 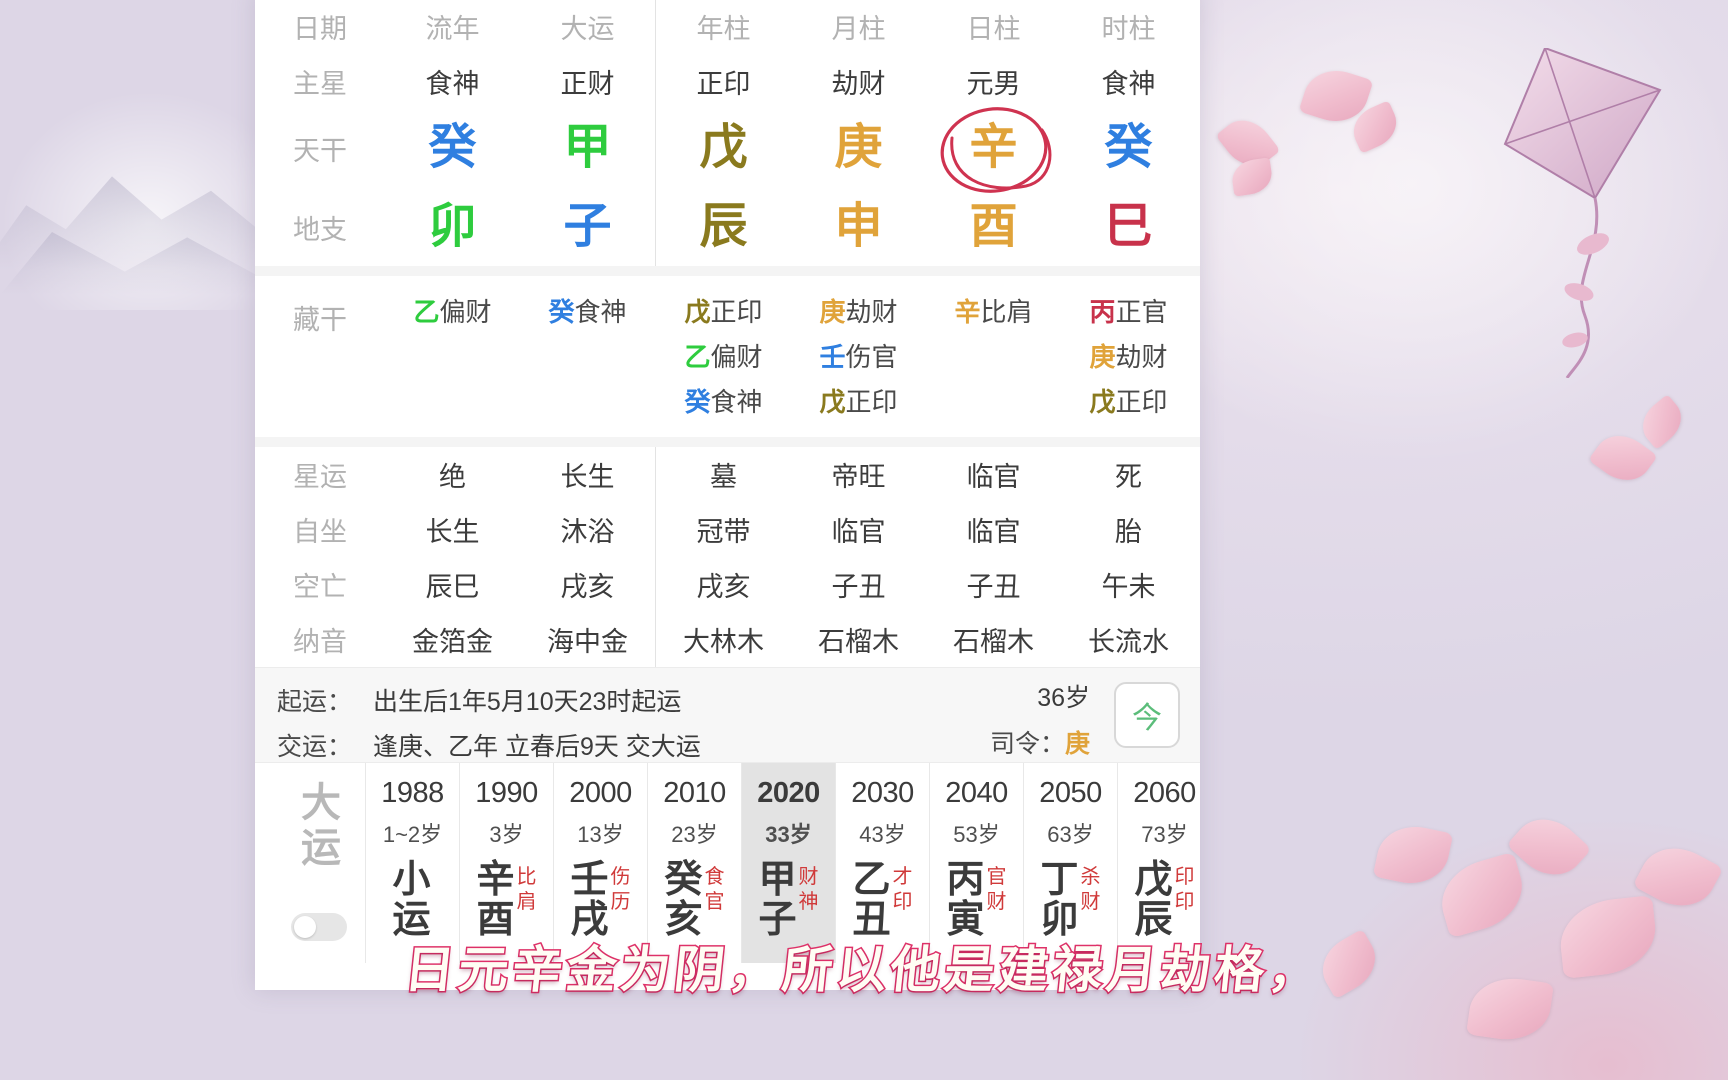 What do you see at coordinates (587, 148) in the screenshot?
I see `stem-dayun: 甲` at bounding box center [587, 148].